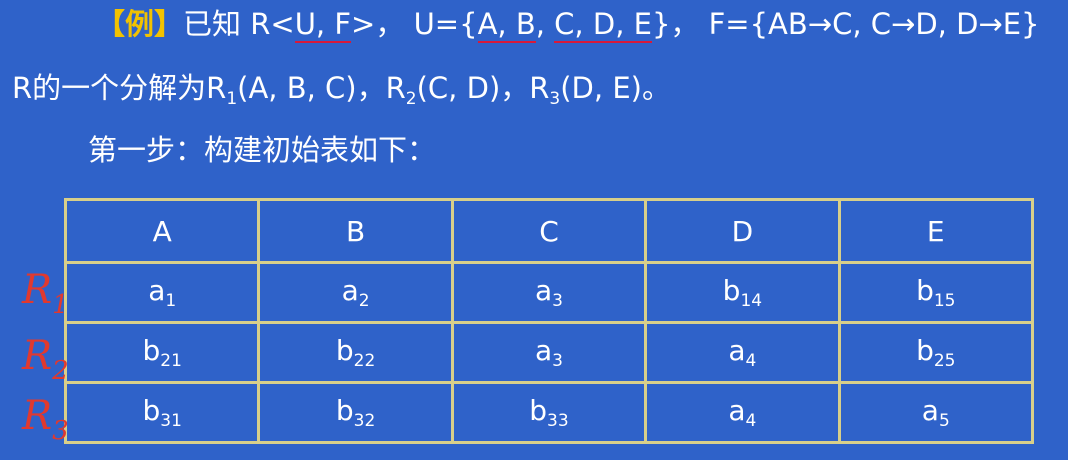 This screenshot has width=1068, height=460. What do you see at coordinates (162, 231) in the screenshot?
I see `column-header: A` at bounding box center [162, 231].